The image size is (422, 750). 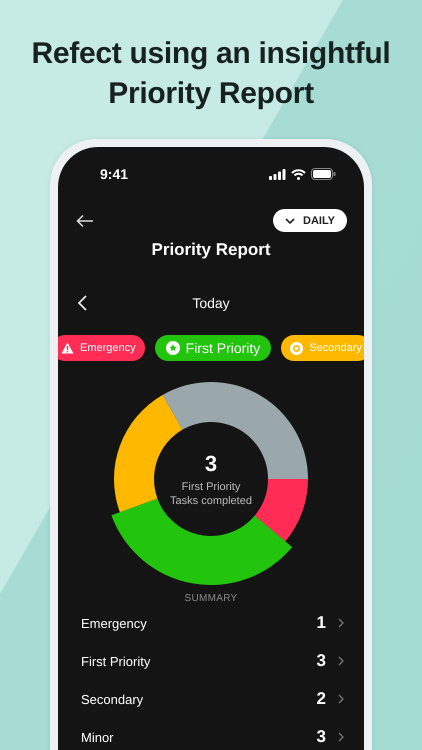 What do you see at coordinates (101, 348) in the screenshot?
I see `filter-chip: Emergency` at bounding box center [101, 348].